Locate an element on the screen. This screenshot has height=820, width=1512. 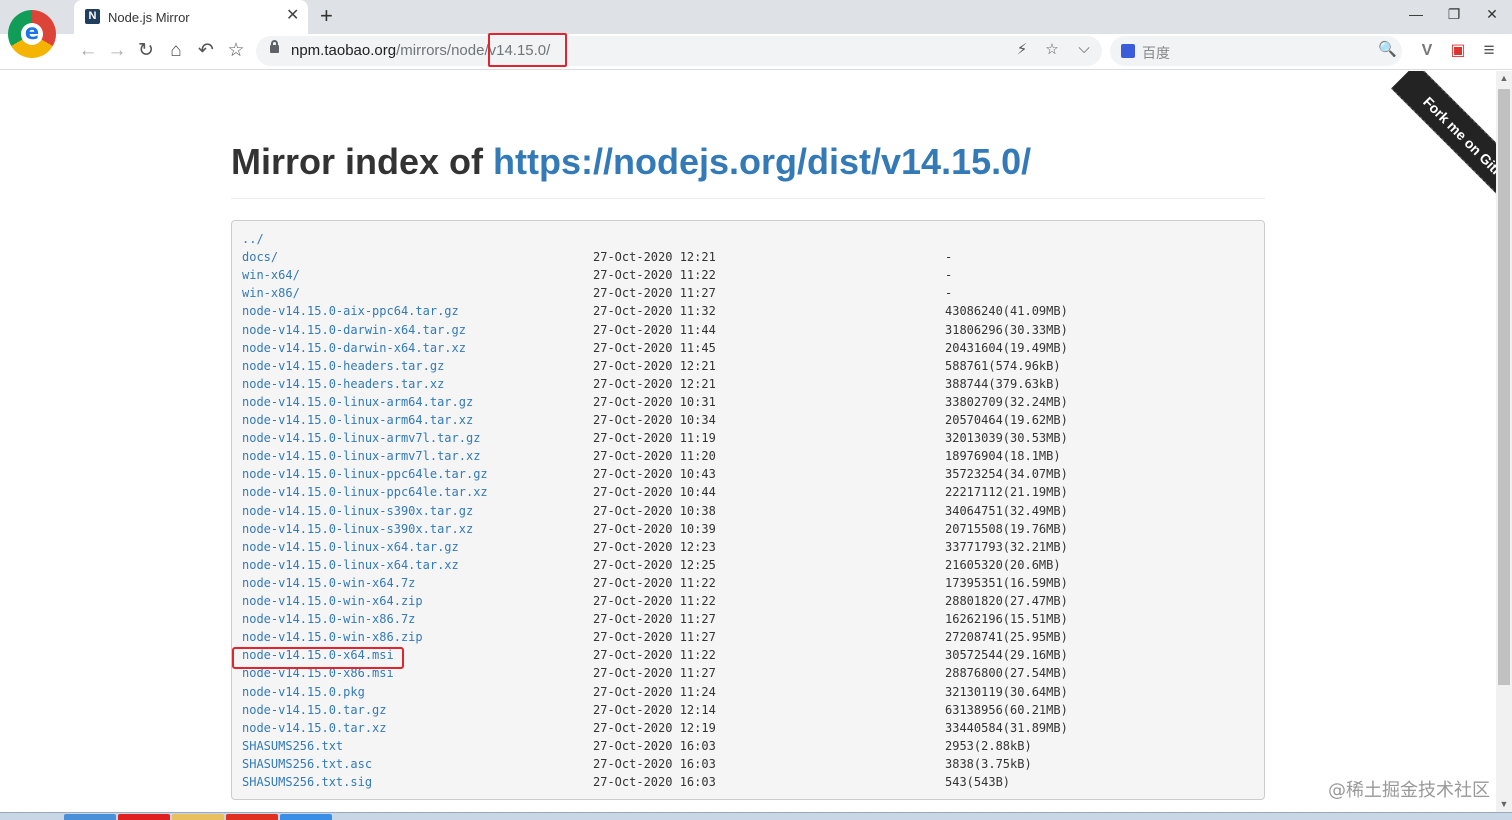
file-link: node-v14.15.0-linux-ppc64le.tar.xz is located at coordinates (365, 492).